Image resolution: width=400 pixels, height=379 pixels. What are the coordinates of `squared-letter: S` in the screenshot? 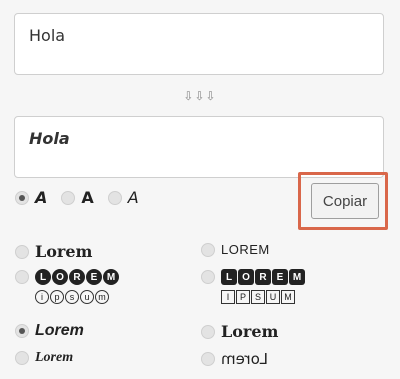 It's located at (258, 297).